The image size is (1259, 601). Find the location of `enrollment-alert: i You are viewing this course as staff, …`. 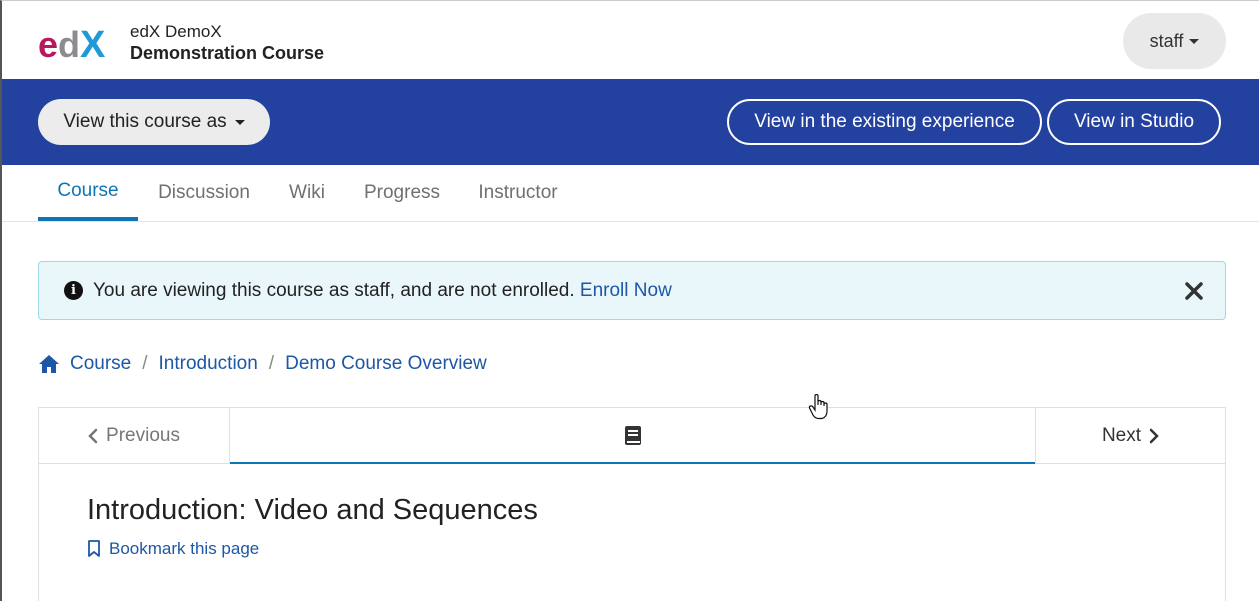

enrollment-alert: i You are viewing this course as staff, … is located at coordinates (632, 290).